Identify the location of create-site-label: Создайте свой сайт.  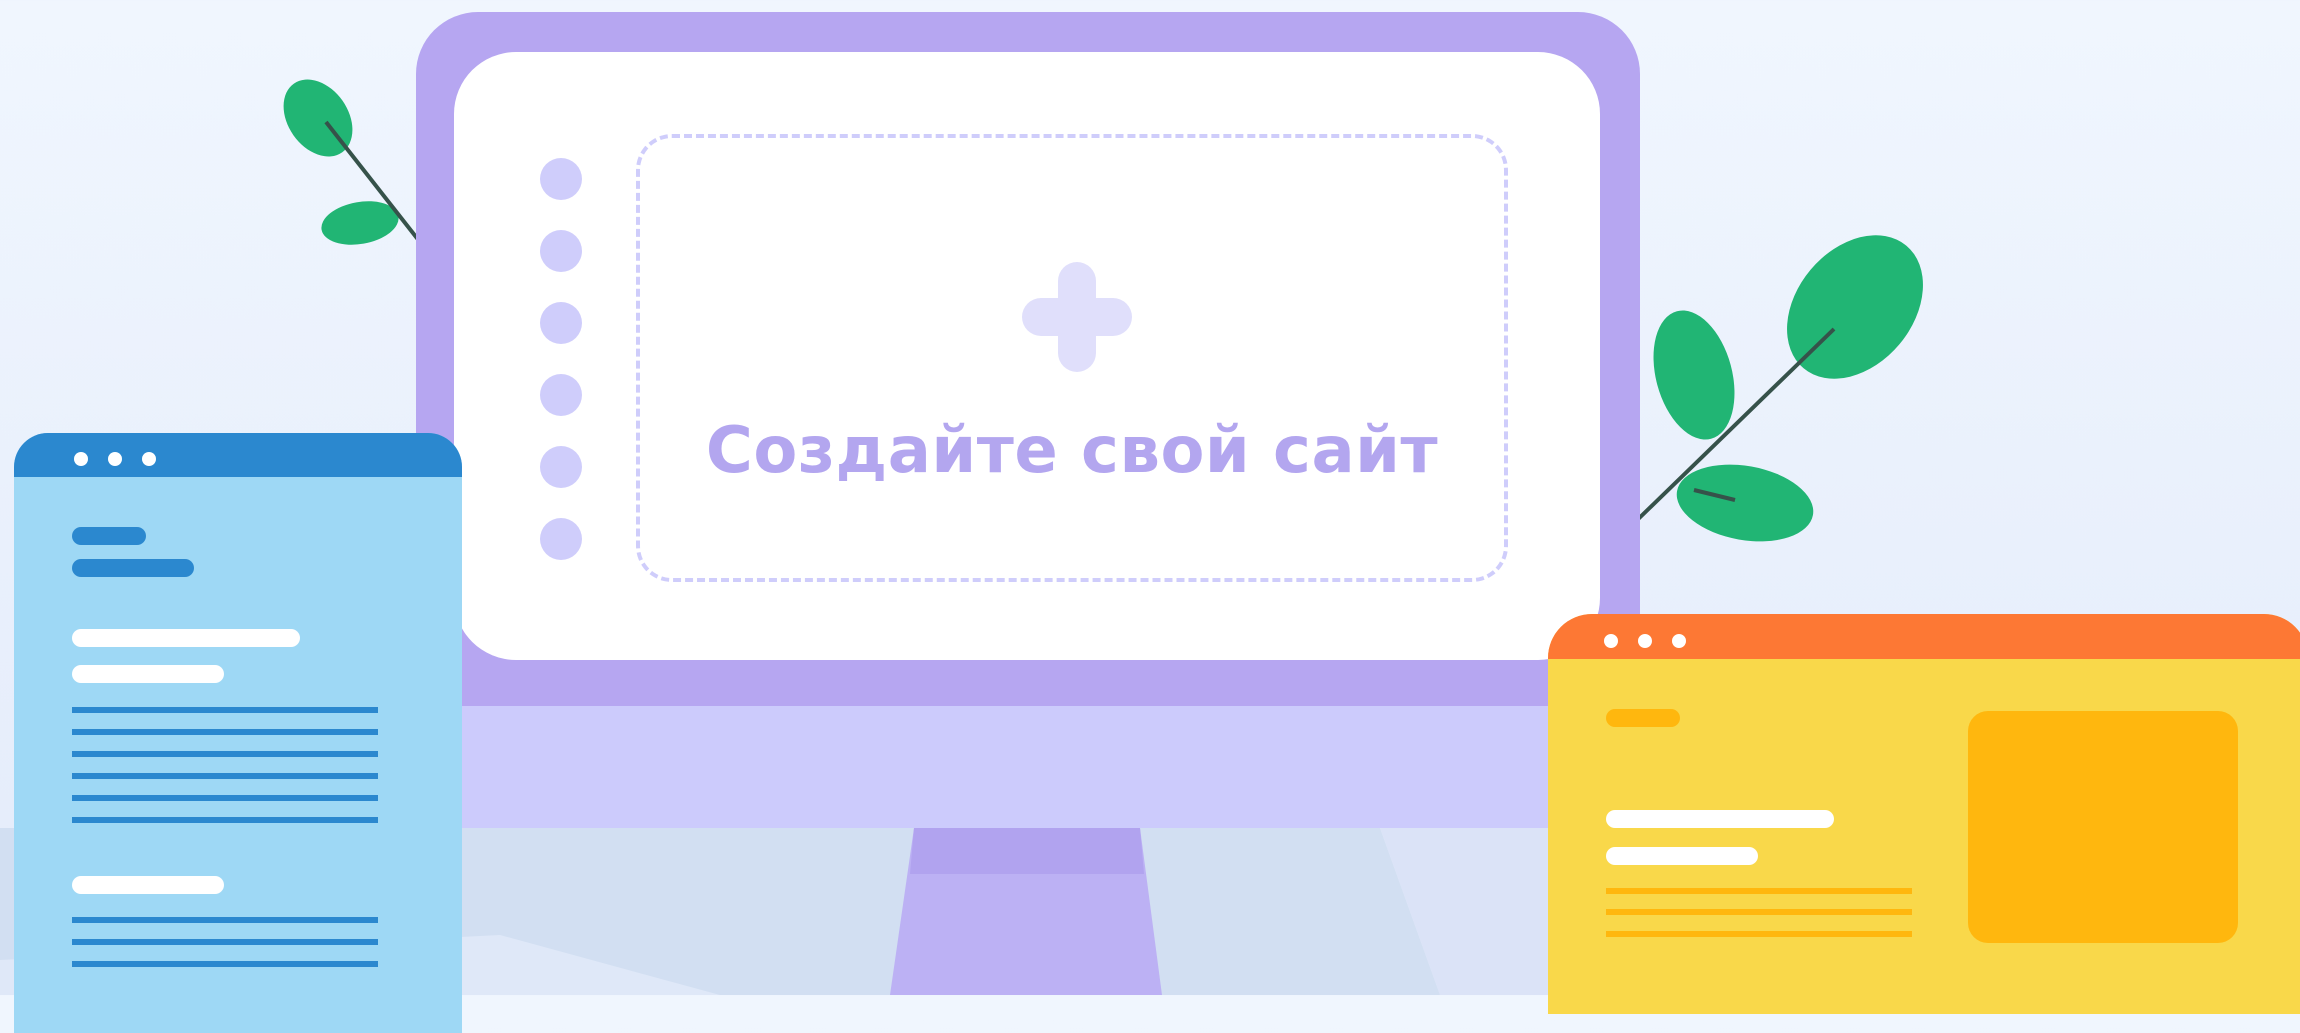
(1072, 451).